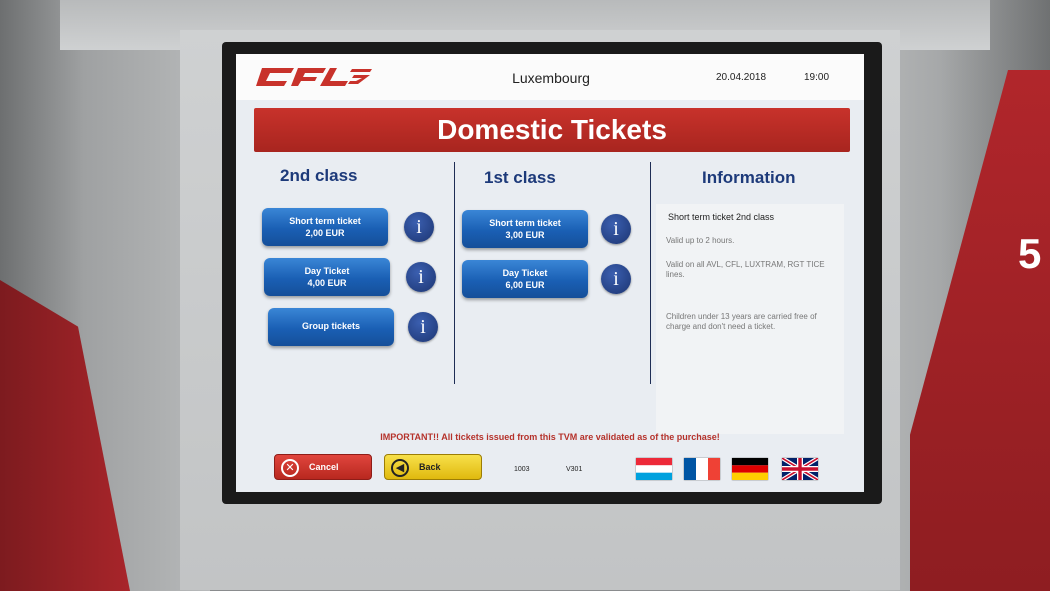 Image resolution: width=1050 pixels, height=591 pixels. I want to click on header-bar: Luxembourg 20.04.2018 19:00, so click(550, 77).